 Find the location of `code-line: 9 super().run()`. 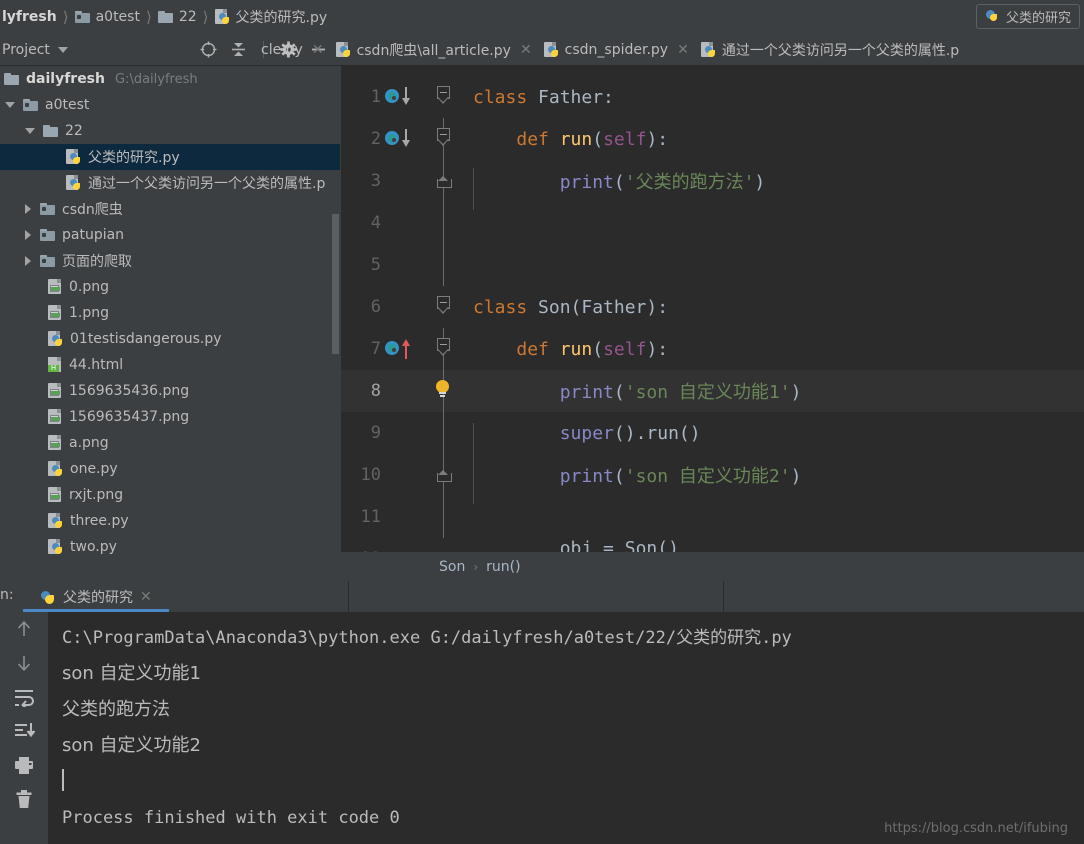

code-line: 9 super().run() is located at coordinates (712, 438).